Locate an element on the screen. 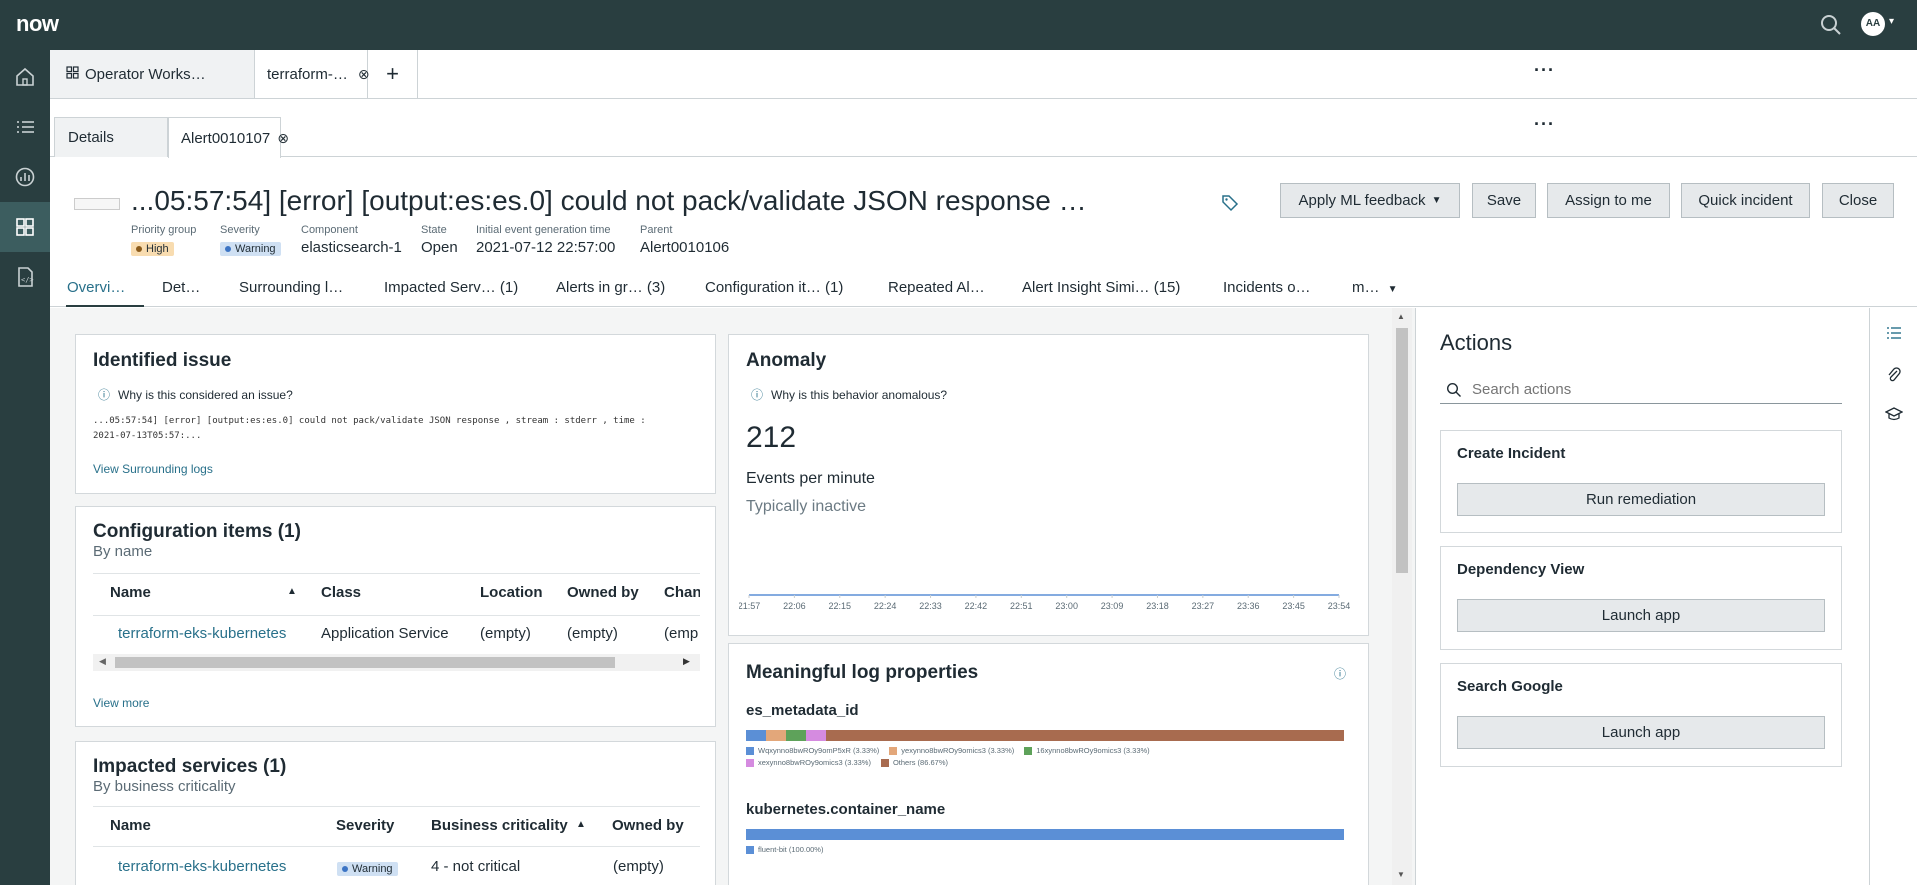 The height and width of the screenshot is (885, 1917). search-actions-field is located at coordinates (1641, 389).